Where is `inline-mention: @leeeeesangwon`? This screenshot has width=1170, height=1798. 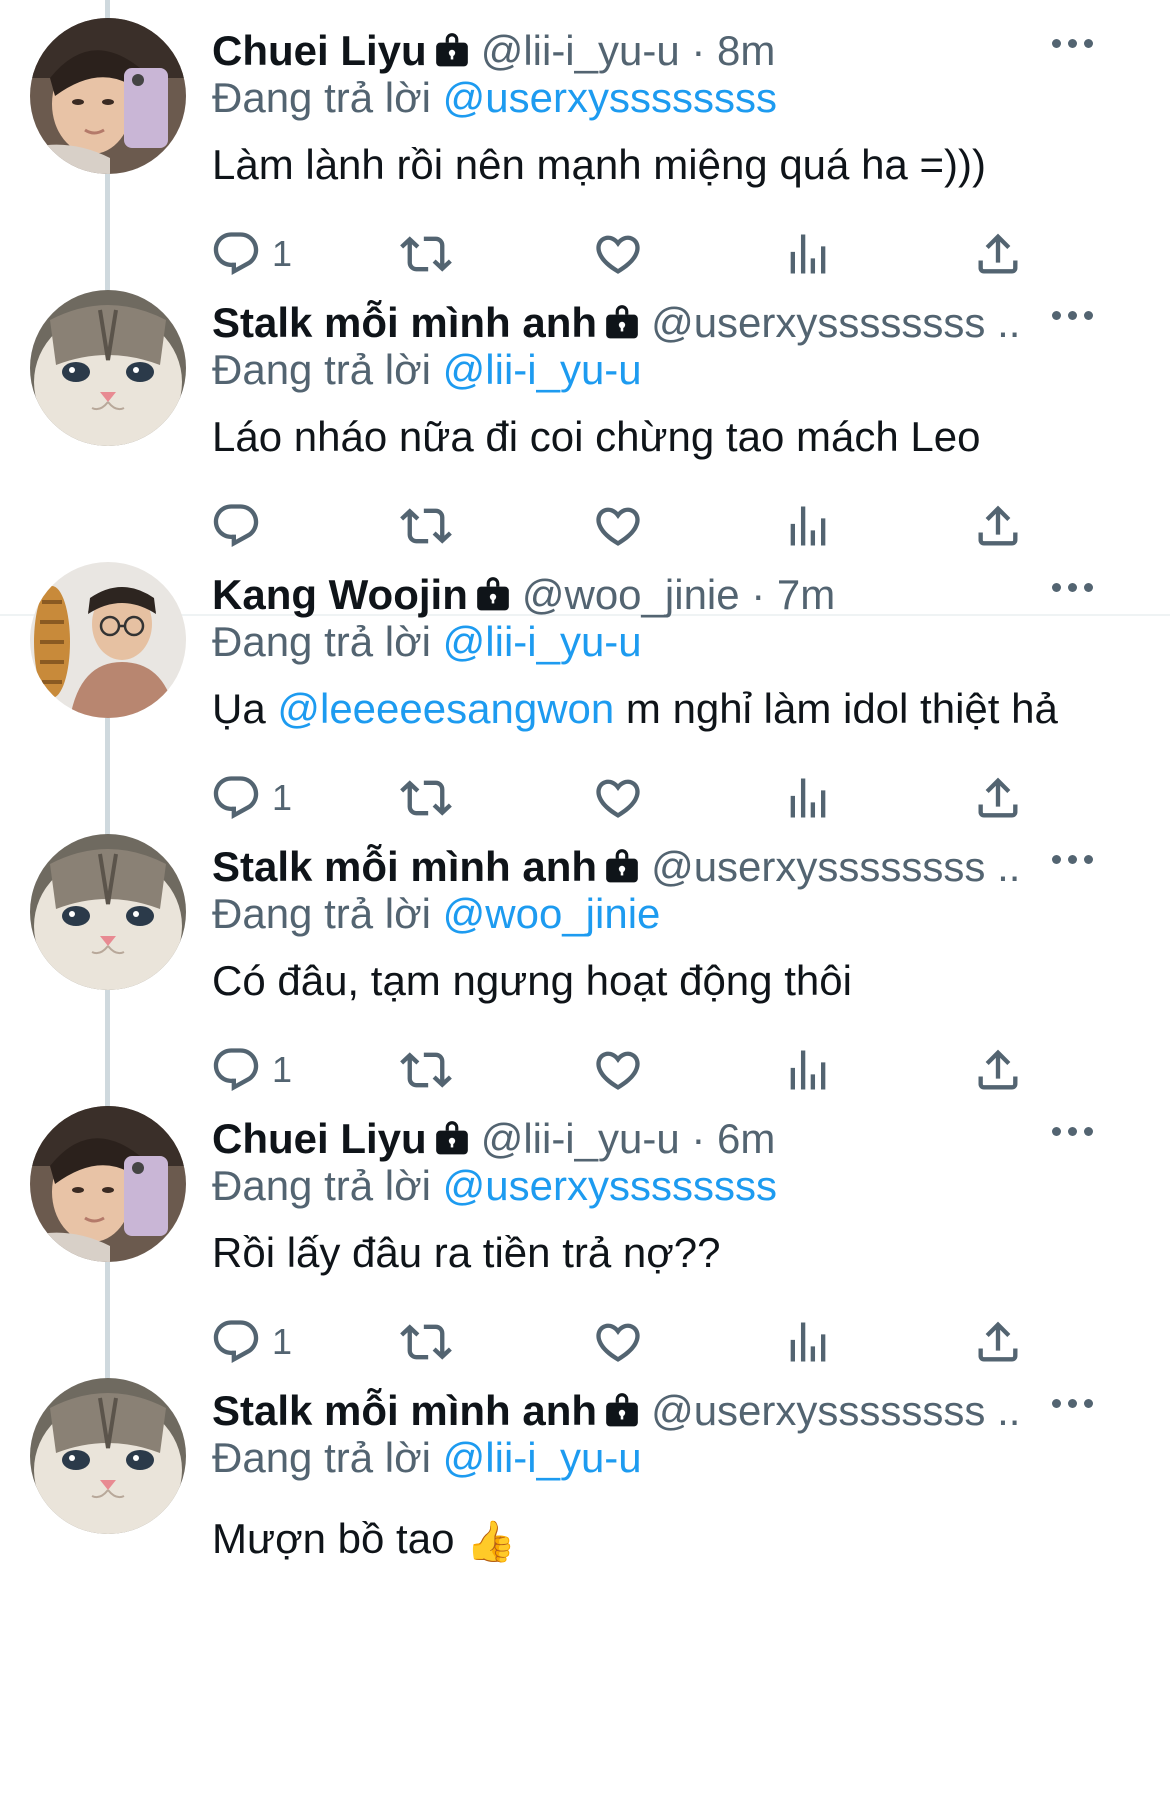 inline-mention: @leeeeesangwon is located at coordinates (445, 708).